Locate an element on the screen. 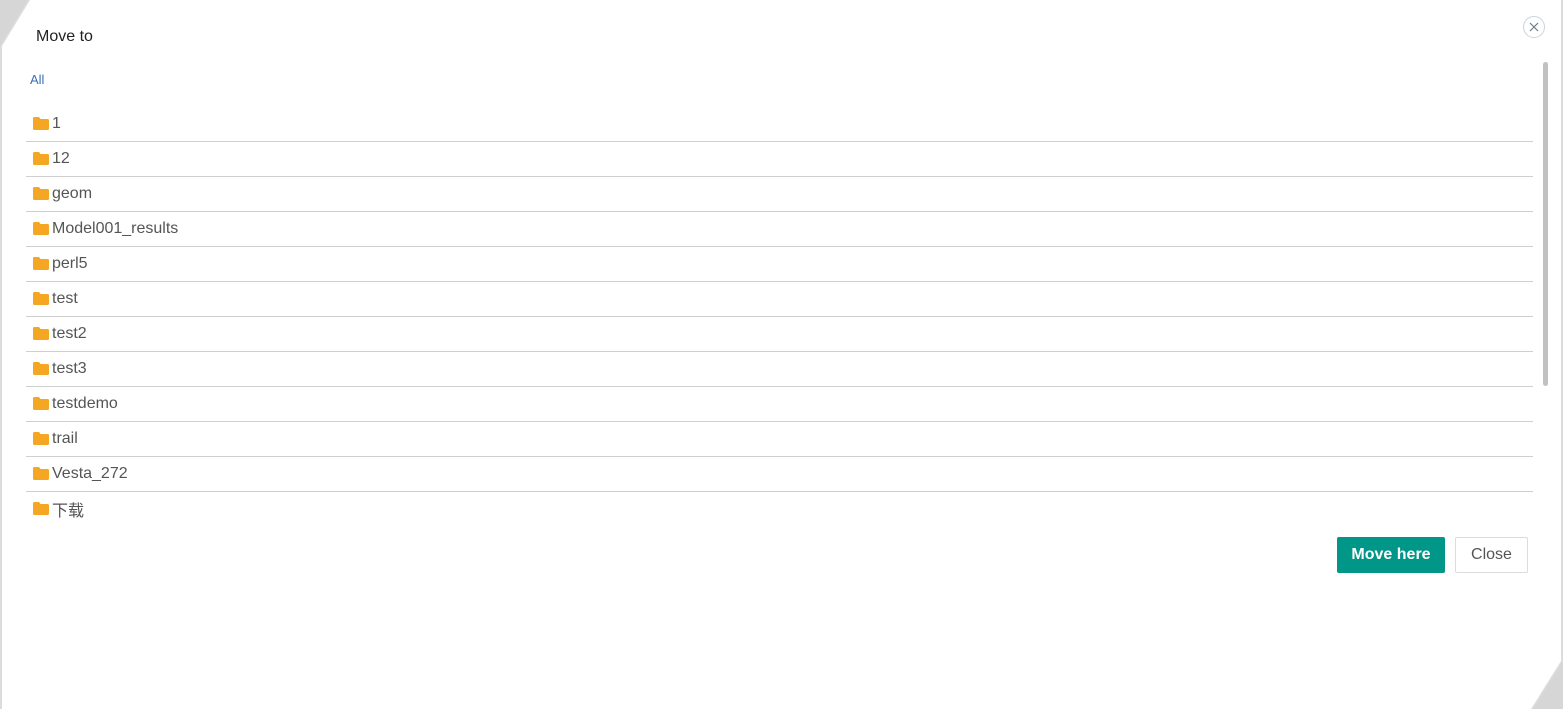 The image size is (1563, 709). folder-name: 12 is located at coordinates (61, 158).